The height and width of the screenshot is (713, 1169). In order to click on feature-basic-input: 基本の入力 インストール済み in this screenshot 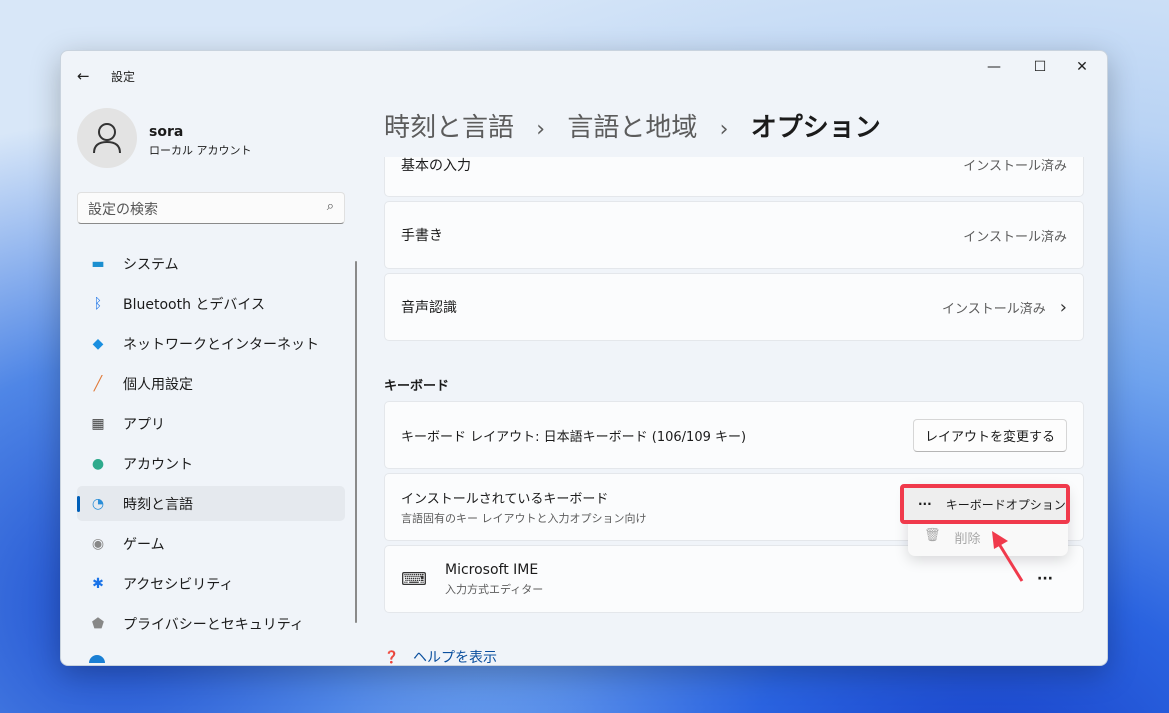, I will do `click(734, 177)`.